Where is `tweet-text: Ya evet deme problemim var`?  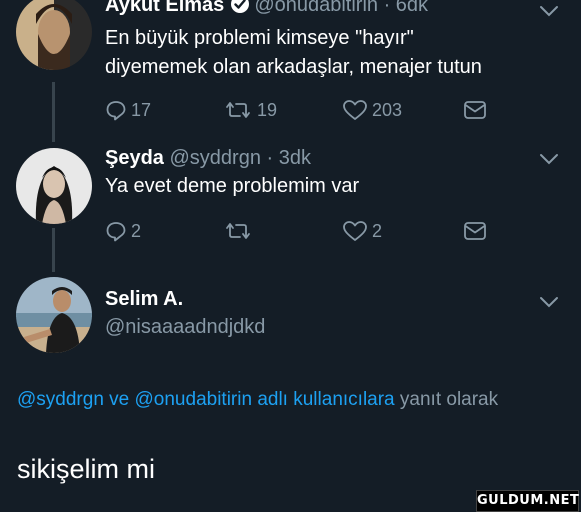
tweet-text: Ya evet deme problemim var is located at coordinates (232, 186).